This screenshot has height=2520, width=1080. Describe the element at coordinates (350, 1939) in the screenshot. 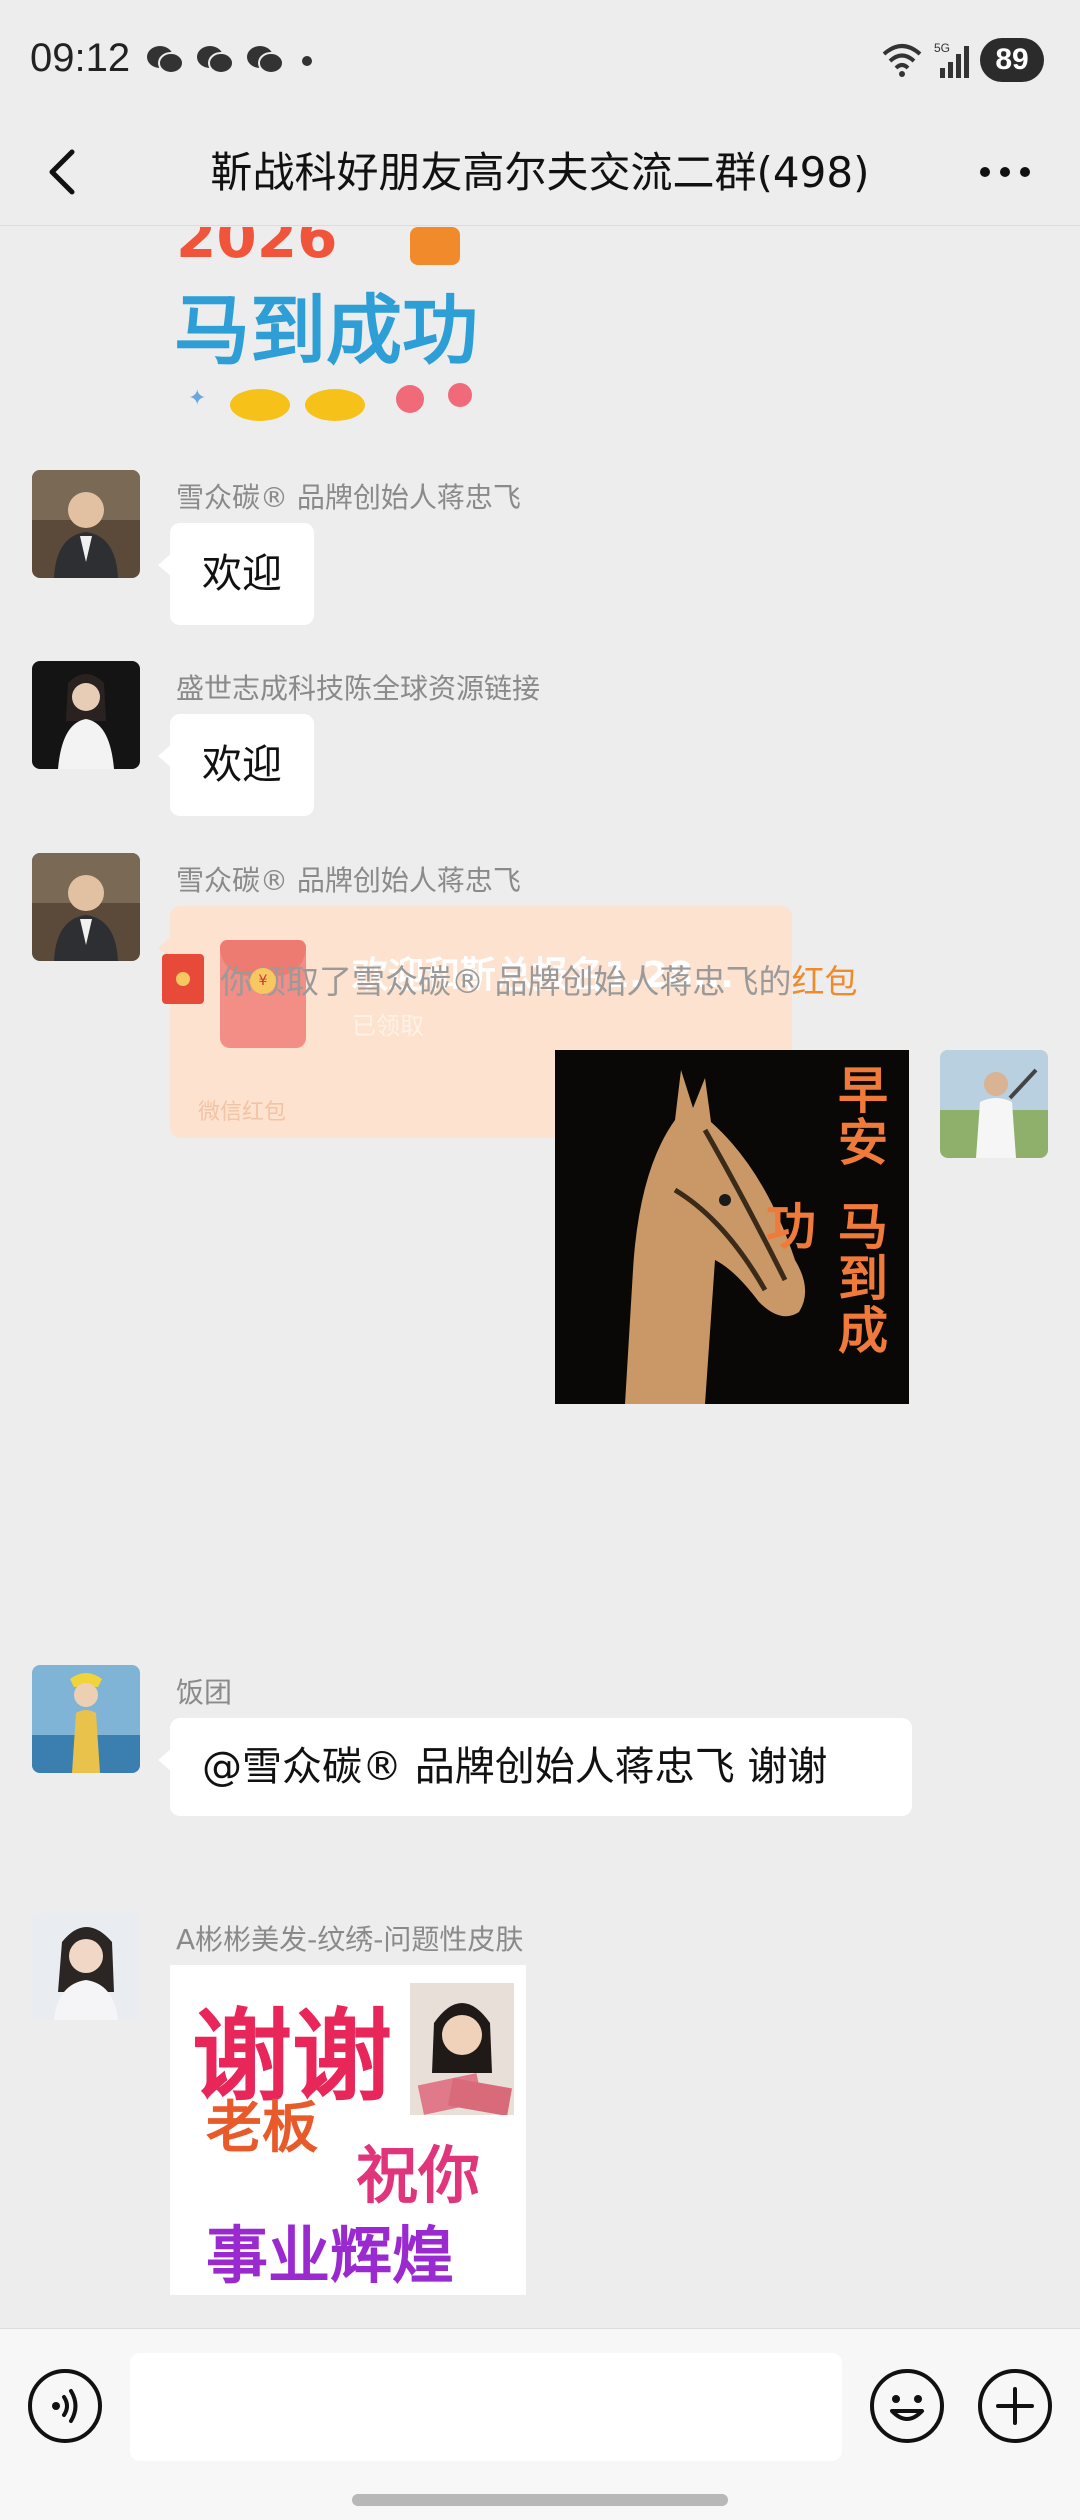

I see `sender-name: A彬彬美发-纹绣-问题性皮肤` at that location.